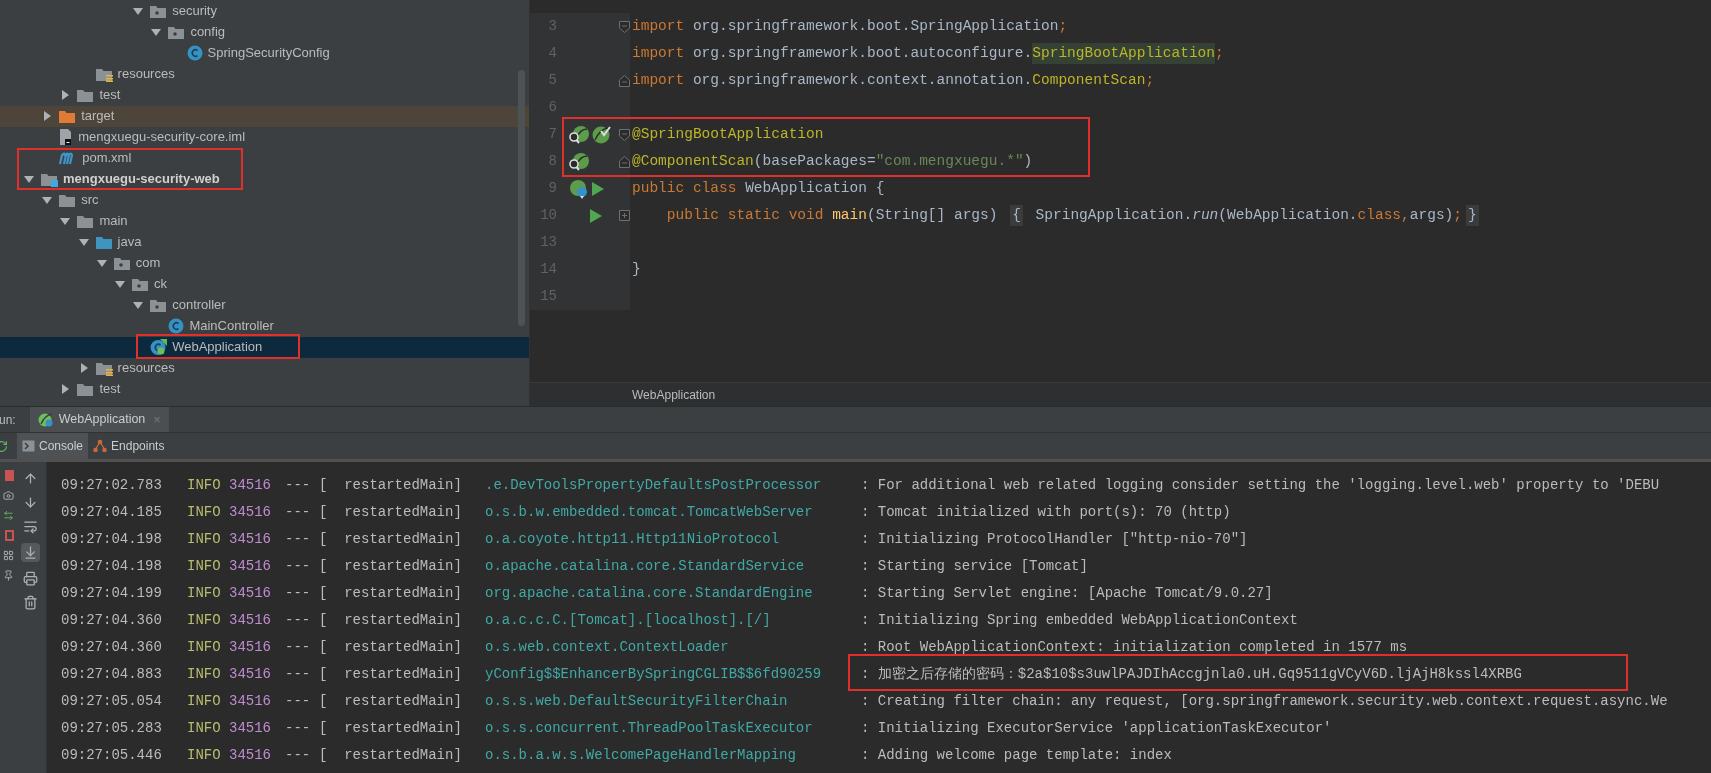 The height and width of the screenshot is (773, 1711). Describe the element at coordinates (86, 389) in the screenshot. I see `folder-icon` at that location.